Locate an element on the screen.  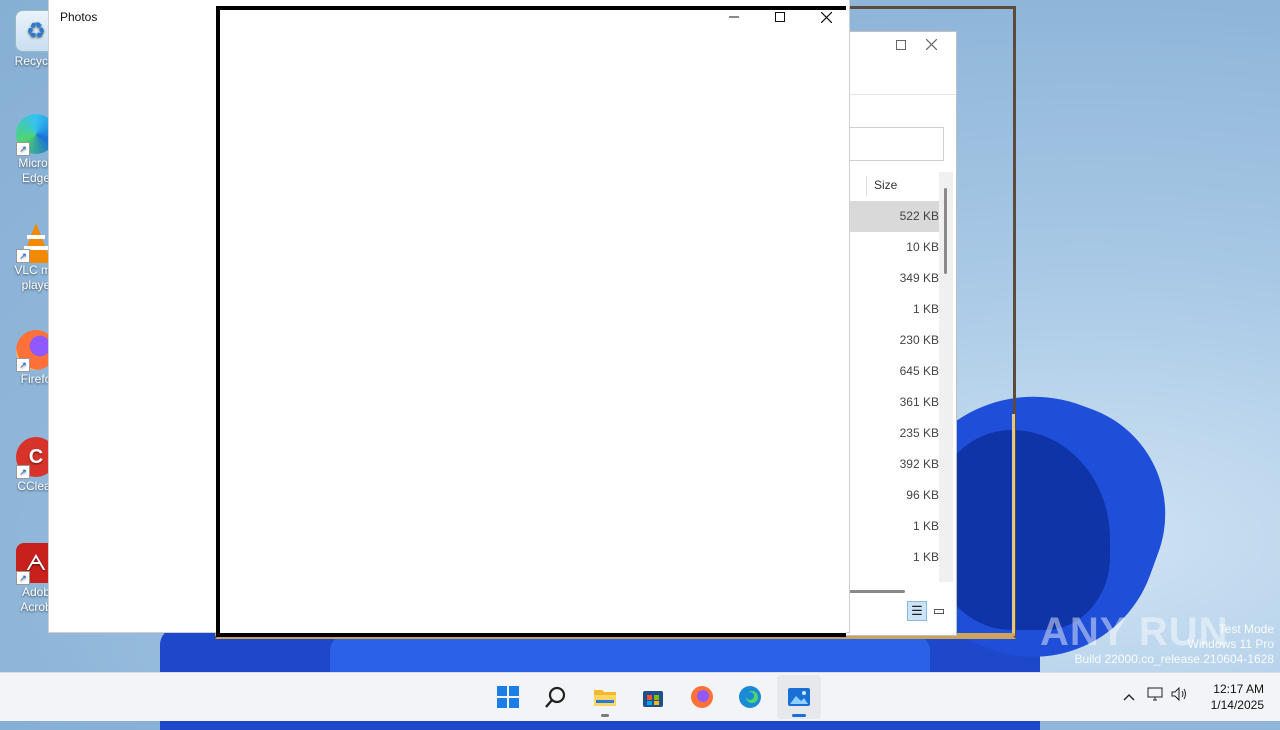
minimize-icon is located at coordinates (734, 17).